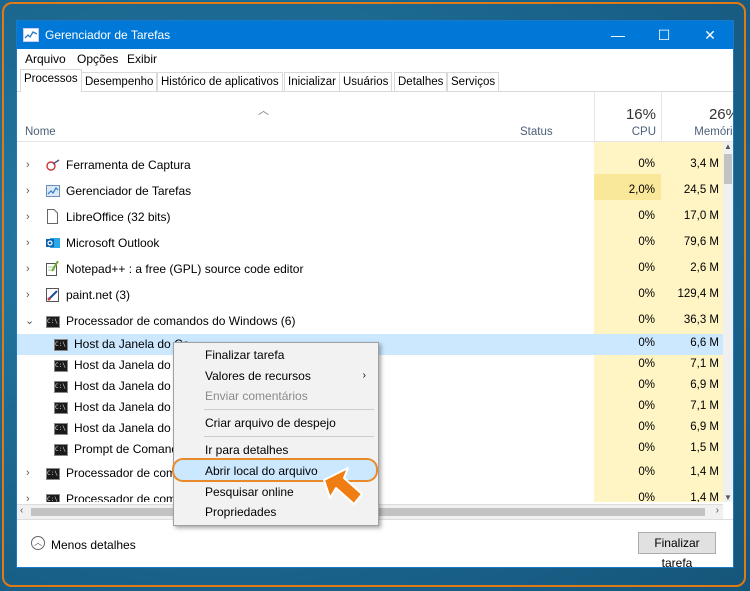 The width and height of the screenshot is (750, 591). Describe the element at coordinates (628, 116) in the screenshot. I see `header-cpu: 16% CPU` at that location.